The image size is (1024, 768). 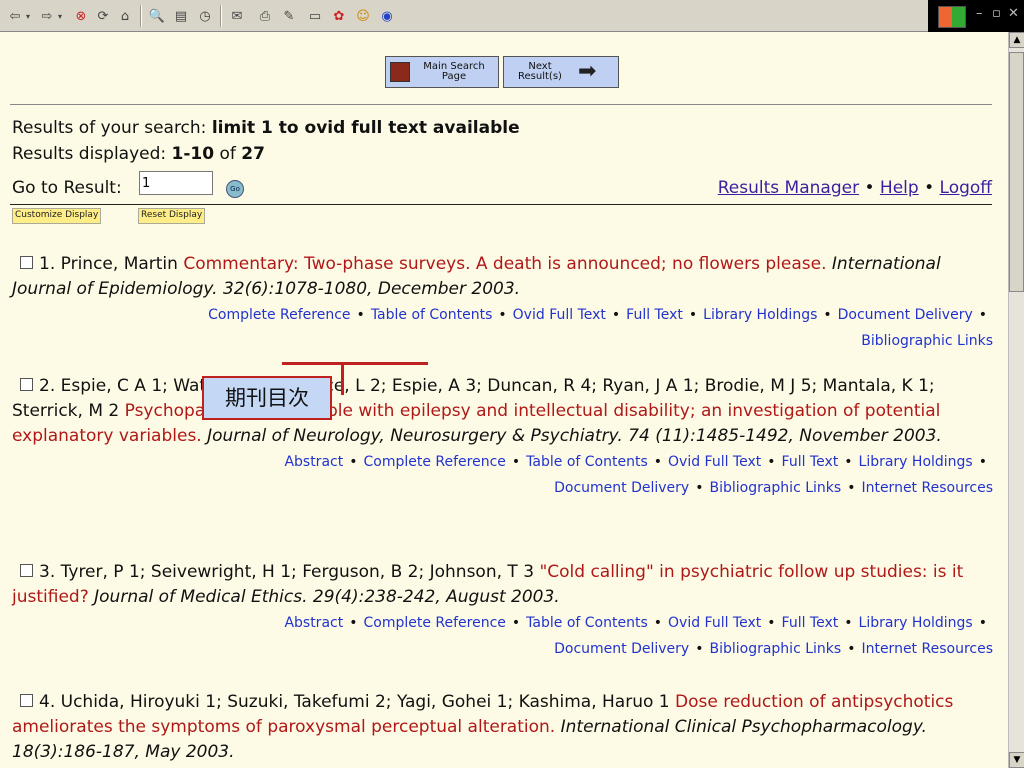 What do you see at coordinates (205, 16) in the screenshot?
I see `history-icon: ◷` at bounding box center [205, 16].